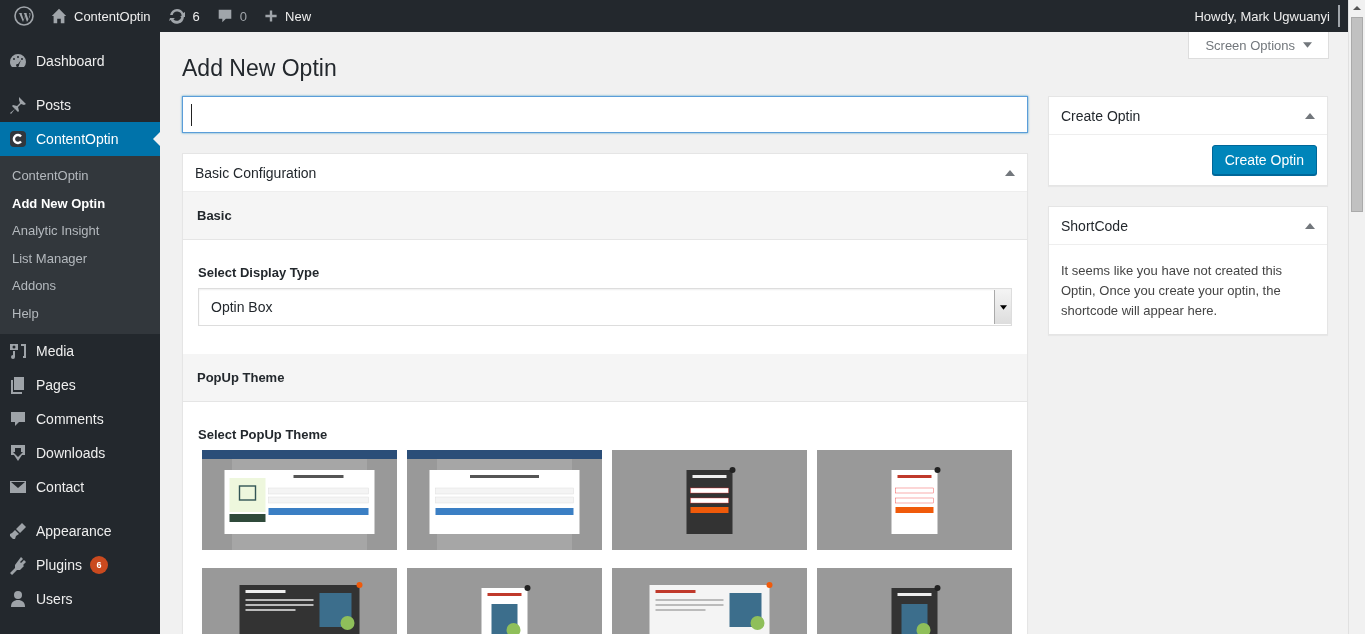 This screenshot has width=1365, height=634. Describe the element at coordinates (98, 565) in the screenshot. I see `update-count-badge: 6` at that location.